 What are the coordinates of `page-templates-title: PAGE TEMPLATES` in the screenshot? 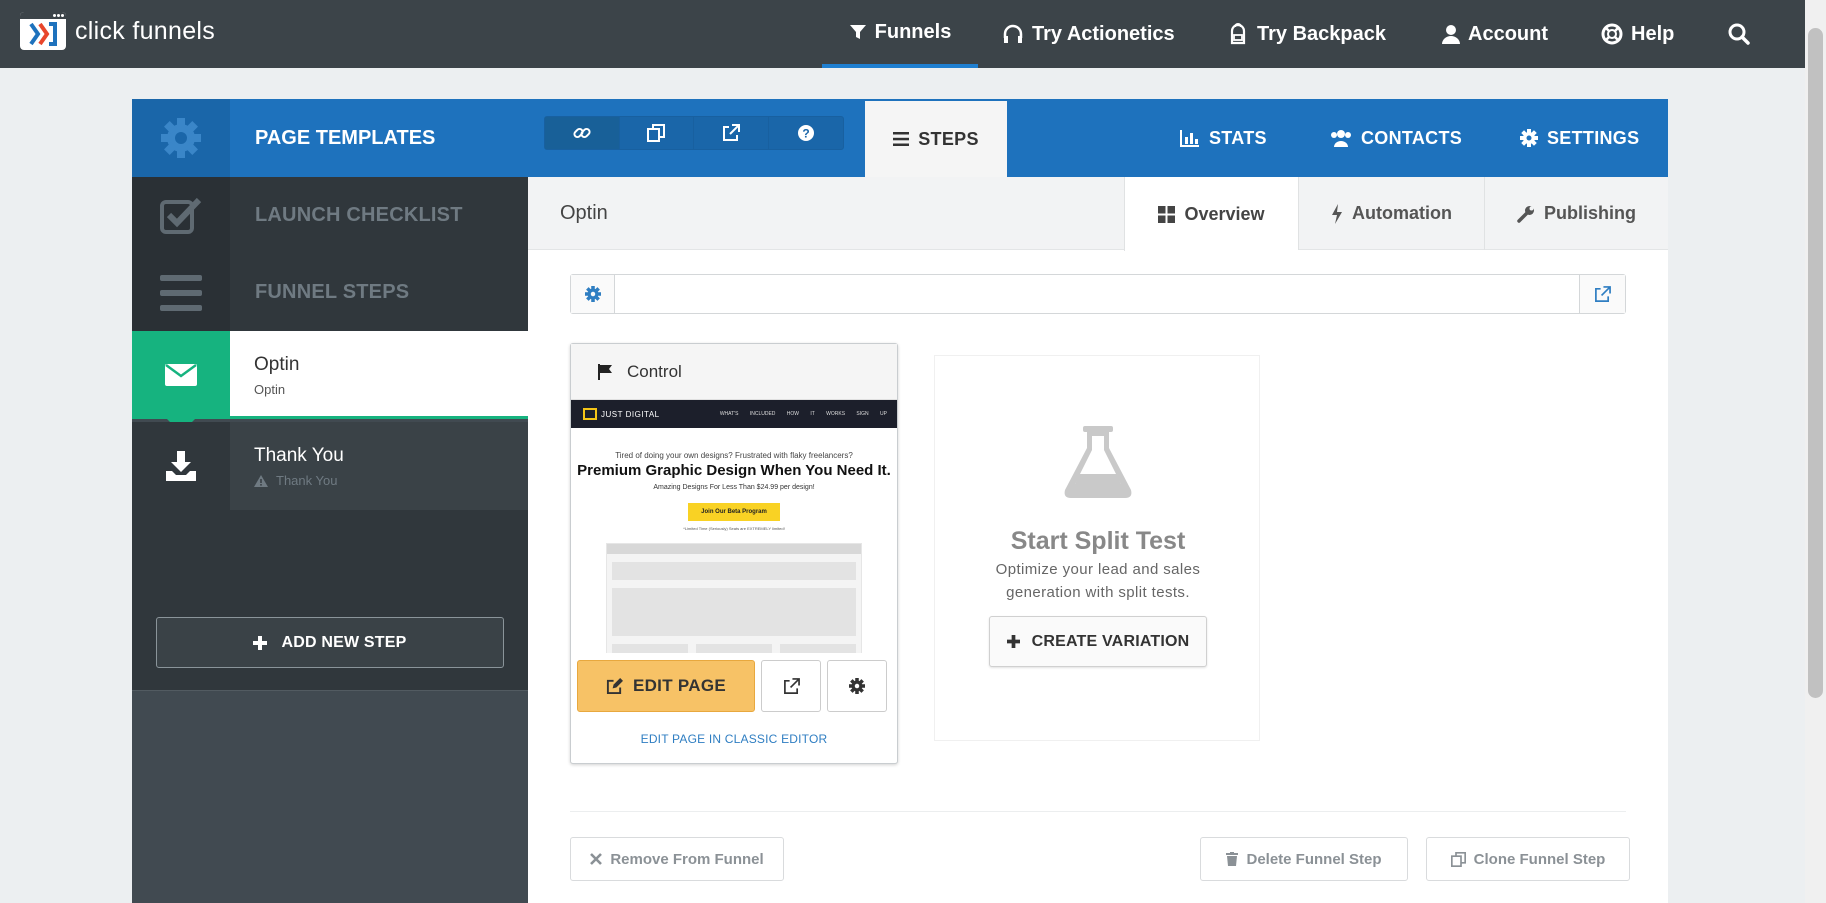 It's located at (345, 138).